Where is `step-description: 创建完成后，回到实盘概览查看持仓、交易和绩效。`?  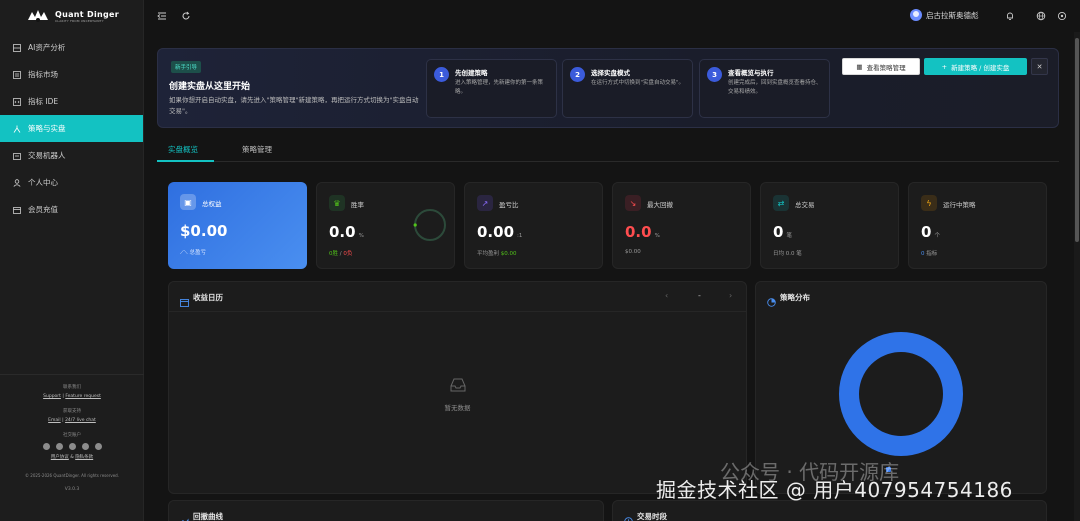
step-description: 创建完成后，回到实盘概览查看持仓、交易和绩效。 is located at coordinates (775, 87).